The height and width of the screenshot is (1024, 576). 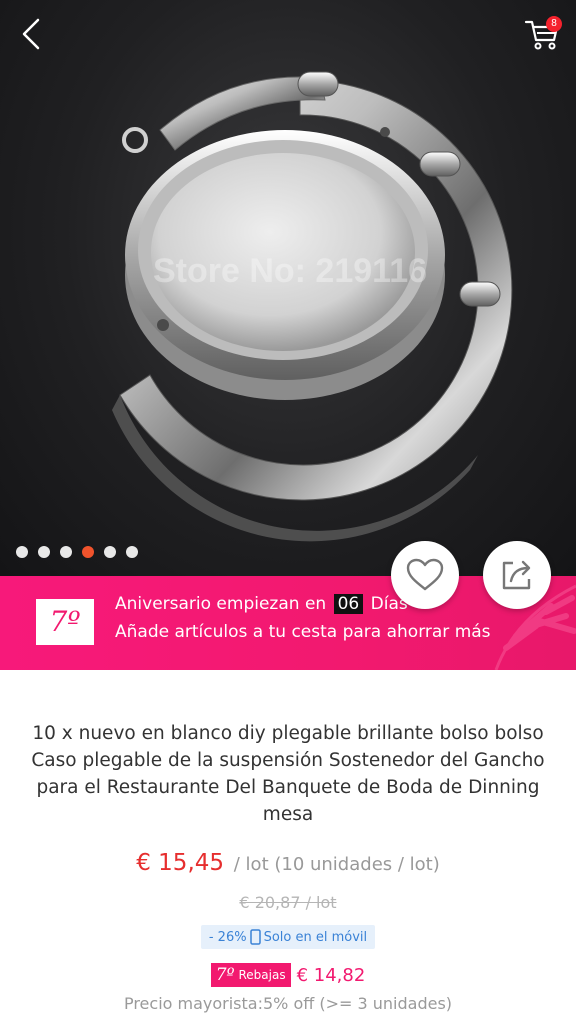 What do you see at coordinates (221, 604) in the screenshot?
I see `promo-text-before: Aniversario empiezan en` at bounding box center [221, 604].